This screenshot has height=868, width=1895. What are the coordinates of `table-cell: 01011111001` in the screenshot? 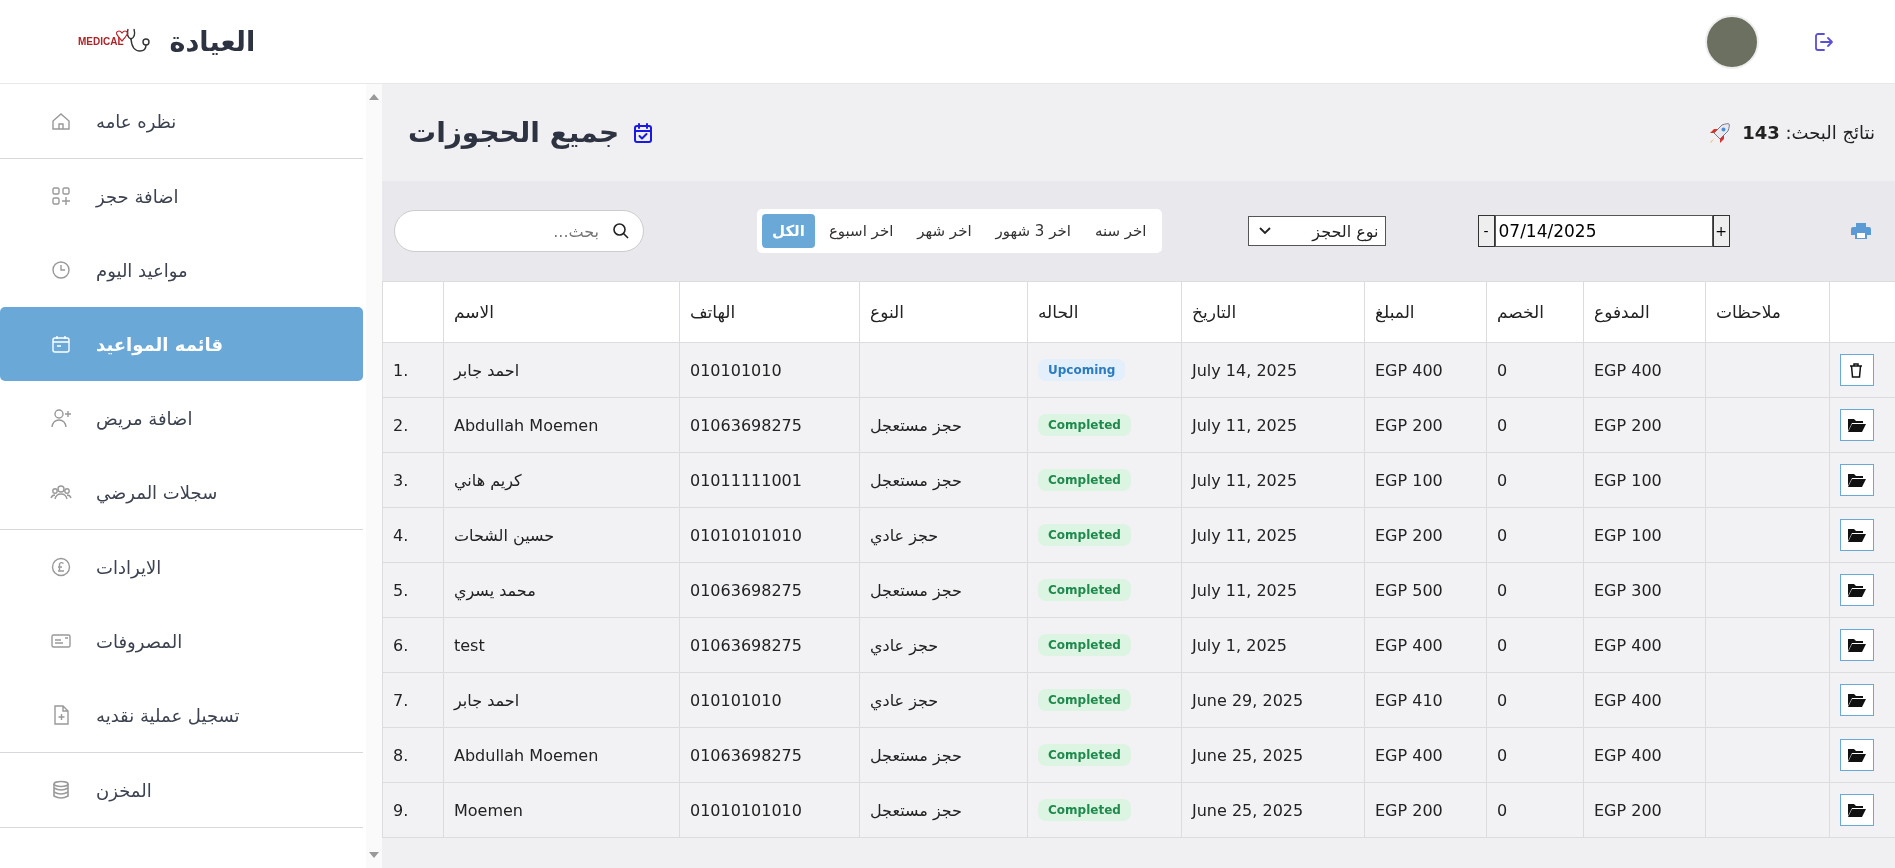 It's located at (769, 480).